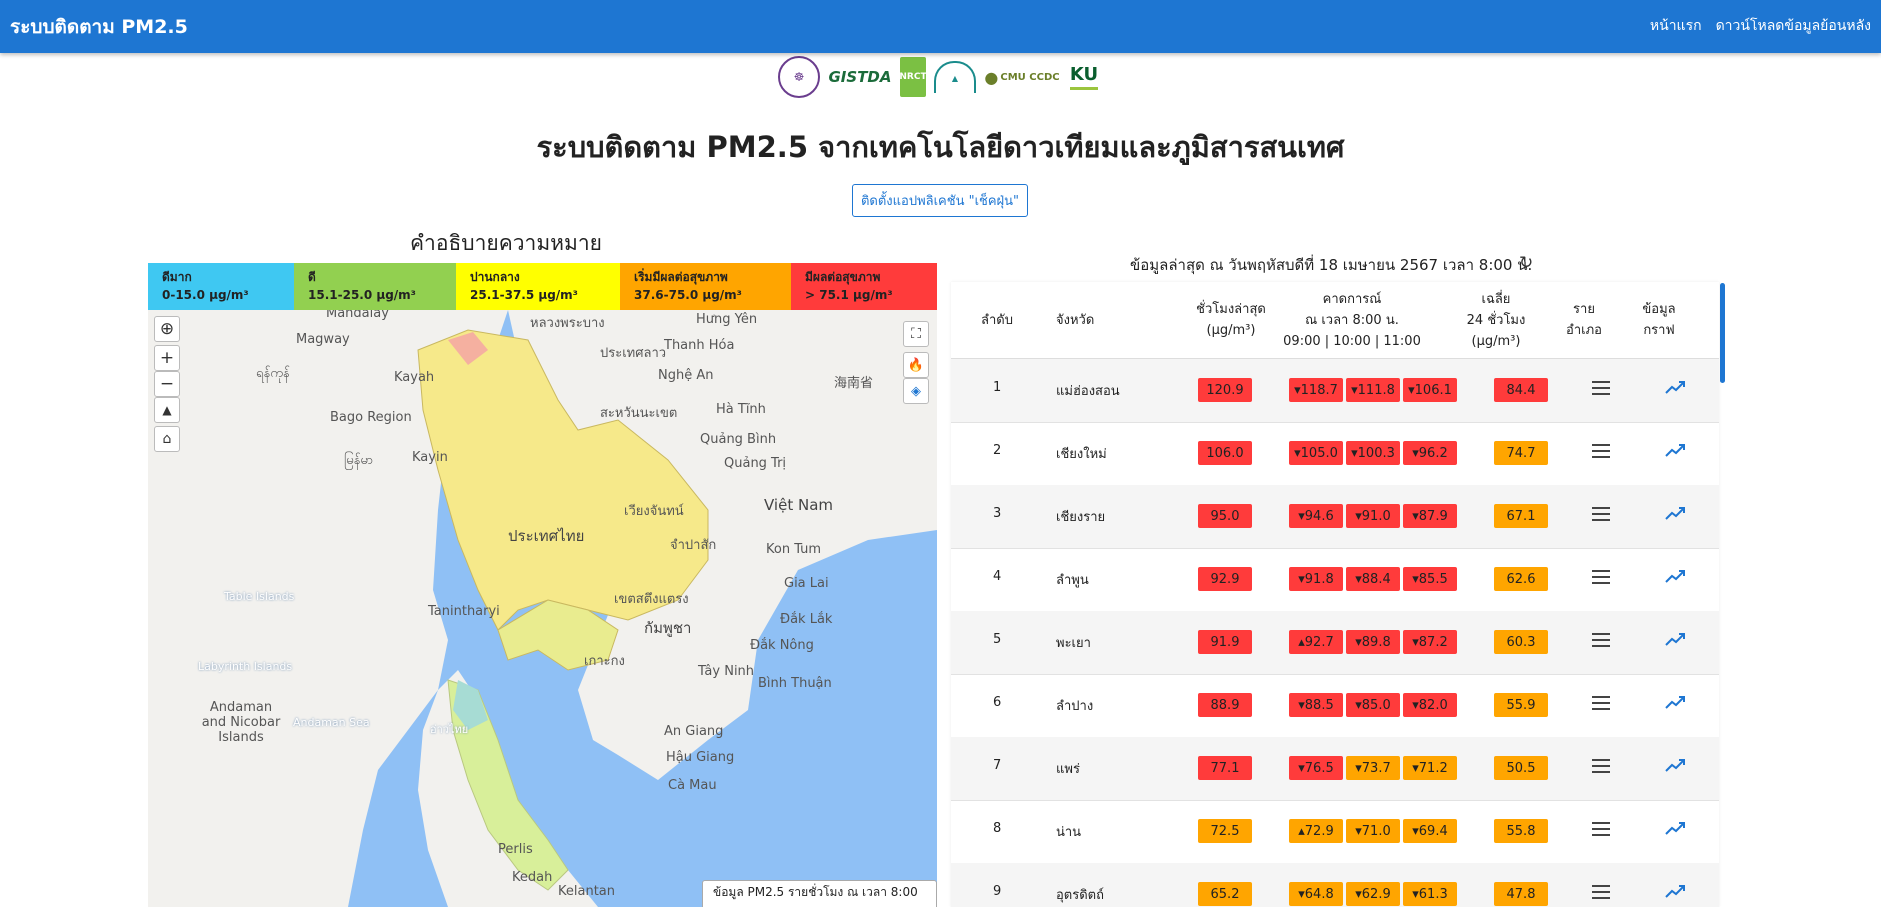 The image size is (1881, 907). What do you see at coordinates (1793, 26) in the screenshot?
I see `nav-download-link: ดาวน์โหลดข้อมูลย้อนหลัง` at bounding box center [1793, 26].